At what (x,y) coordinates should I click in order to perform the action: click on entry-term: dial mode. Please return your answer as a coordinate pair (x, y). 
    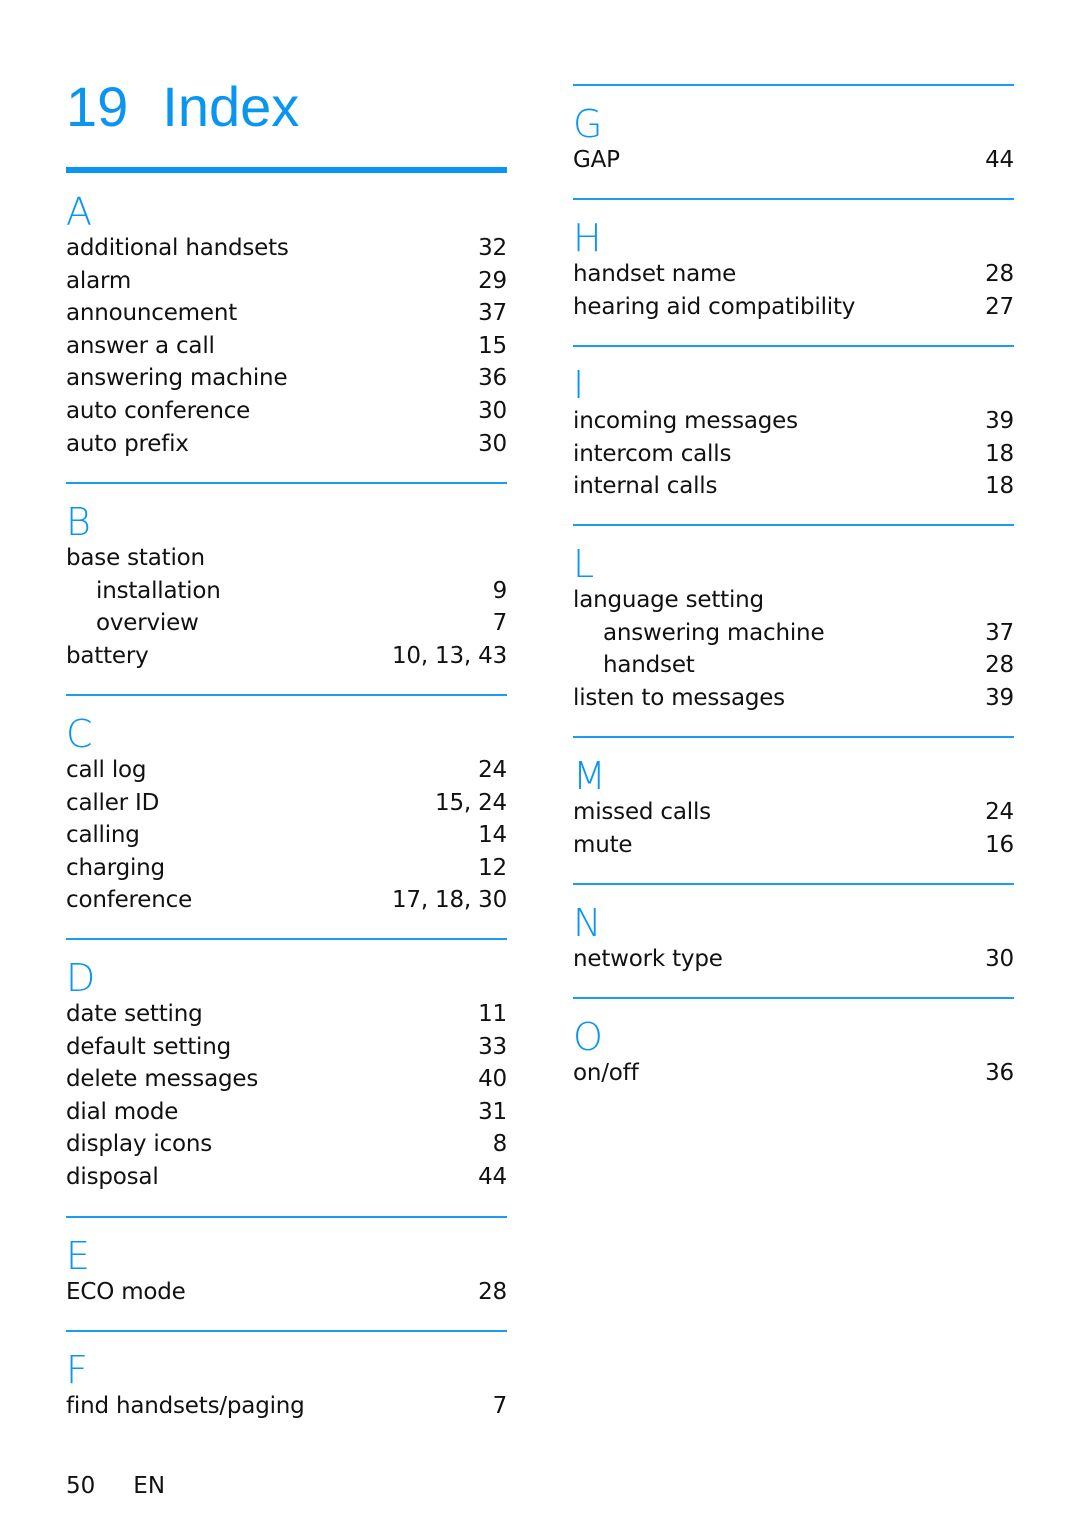
    Looking at the image, I should click on (122, 1111).